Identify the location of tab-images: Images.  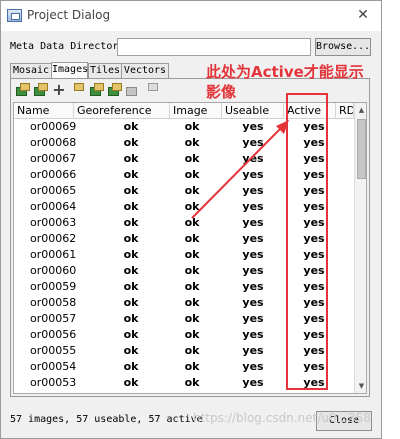
(69, 70).